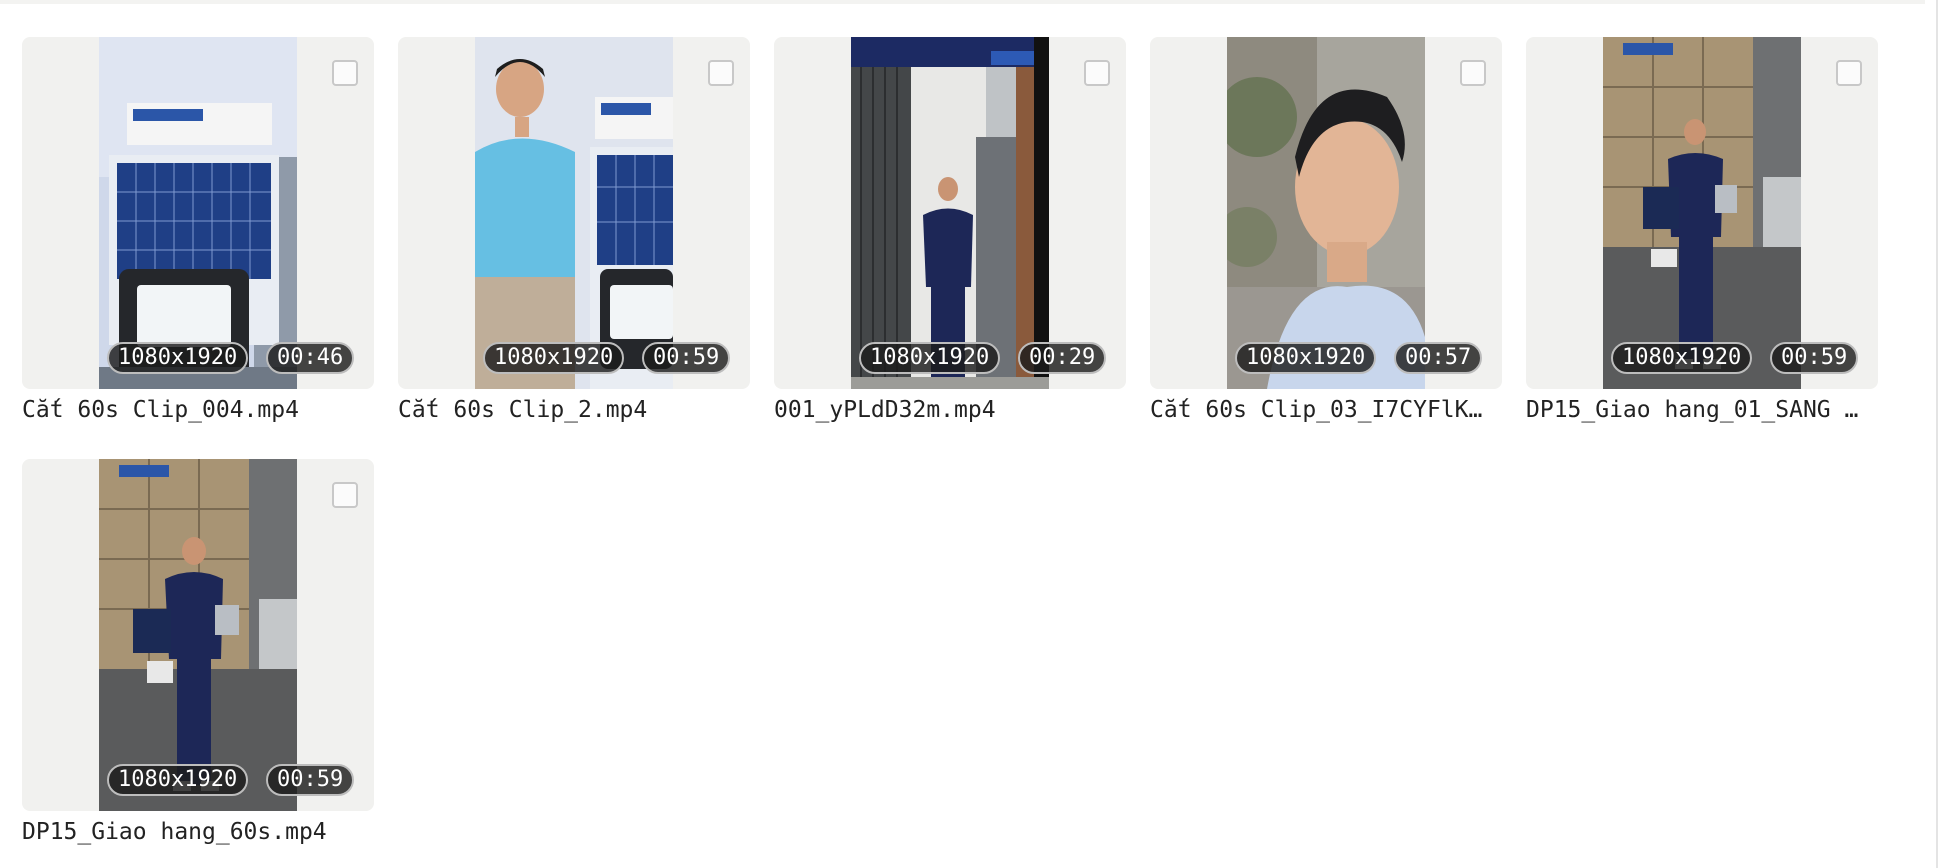  Describe the element at coordinates (523, 410) in the screenshot. I see `video-filename: Cắt 60s Clip_2.mp4` at that location.